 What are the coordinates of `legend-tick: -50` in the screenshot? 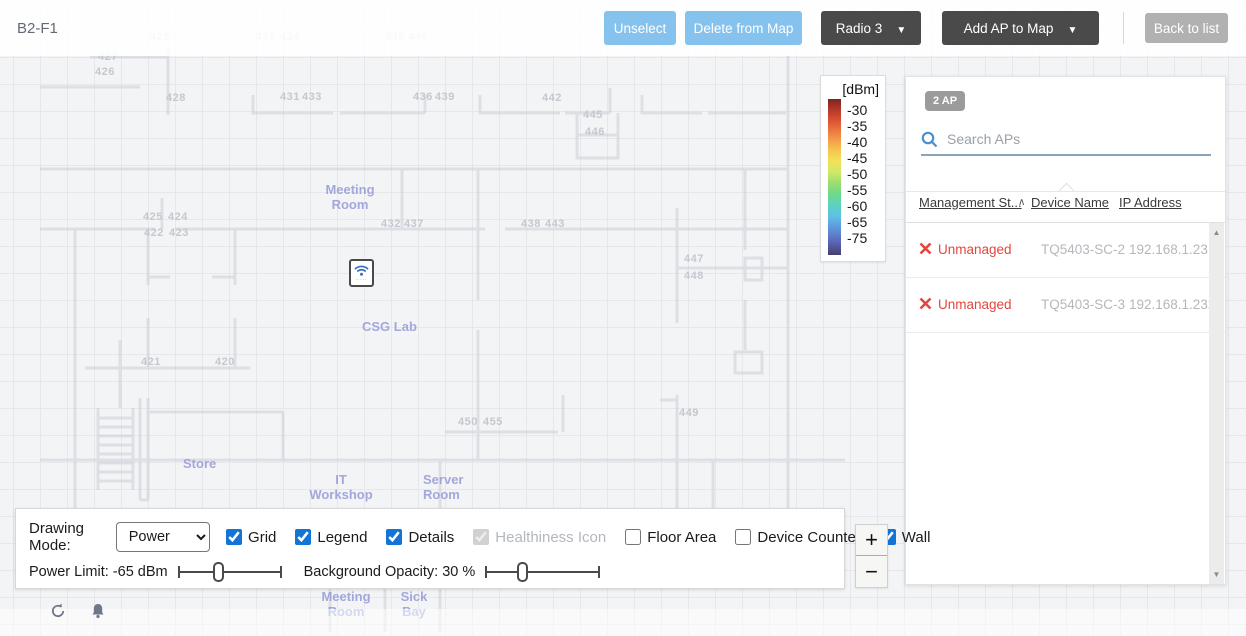 It's located at (857, 174).